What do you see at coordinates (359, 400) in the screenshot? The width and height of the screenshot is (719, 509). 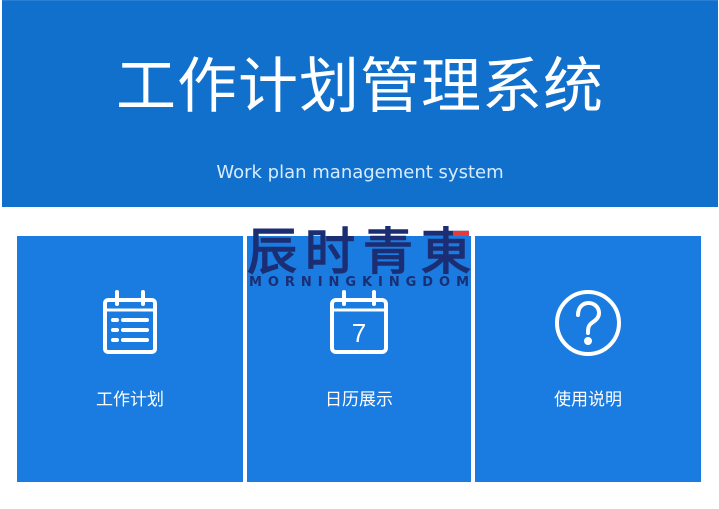 I see `card-label: 日历展示` at bounding box center [359, 400].